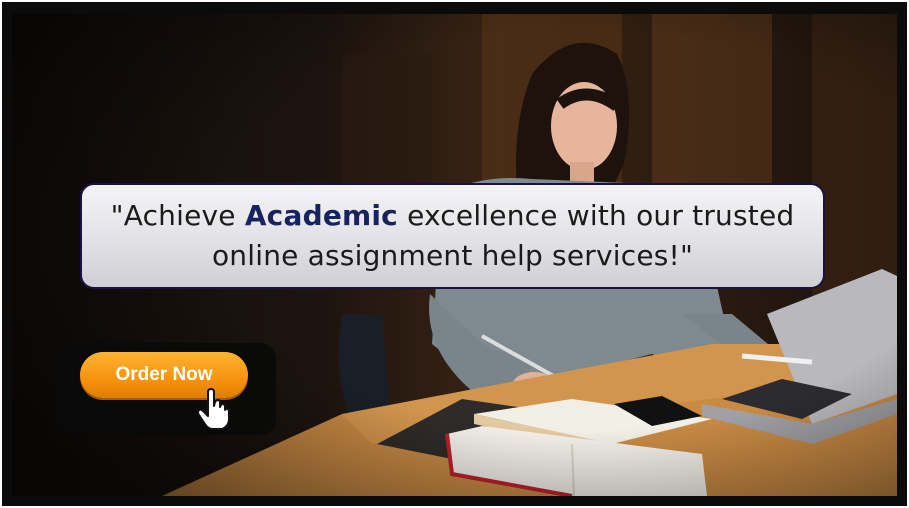 The height and width of the screenshot is (508, 909). What do you see at coordinates (177, 215) in the screenshot?
I see `quote-text-start: "Achieve` at bounding box center [177, 215].